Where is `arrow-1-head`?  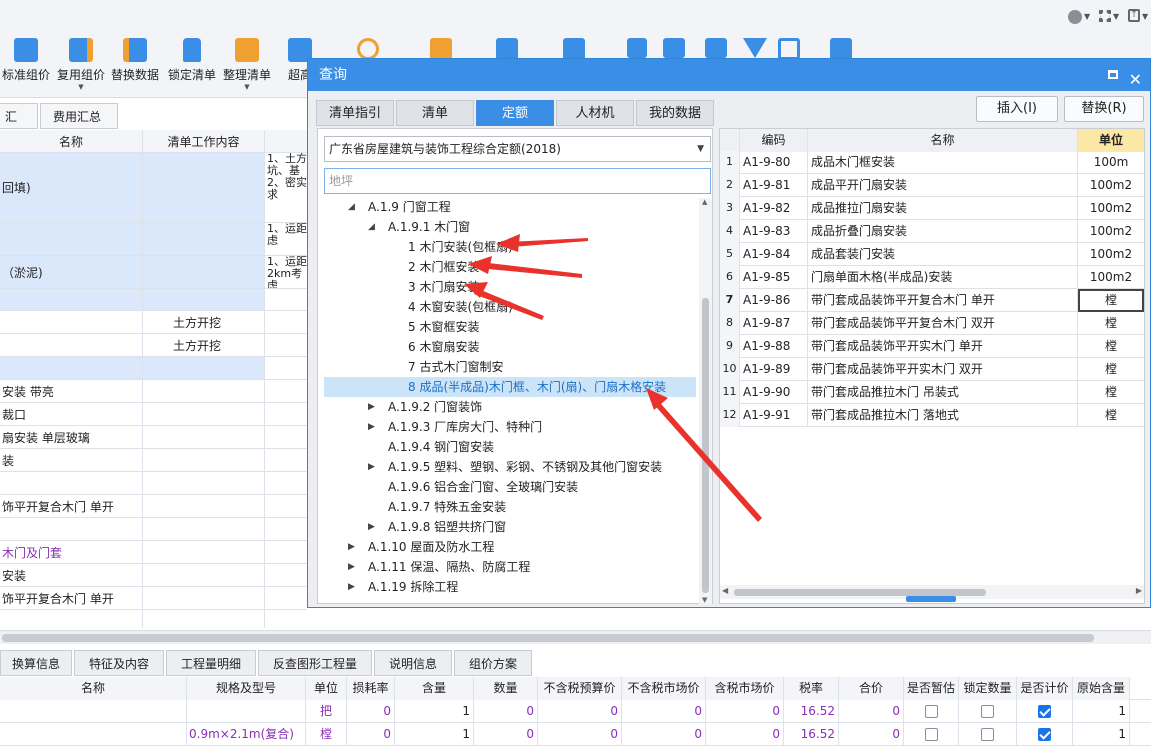 arrow-1-head is located at coordinates (508, 243).